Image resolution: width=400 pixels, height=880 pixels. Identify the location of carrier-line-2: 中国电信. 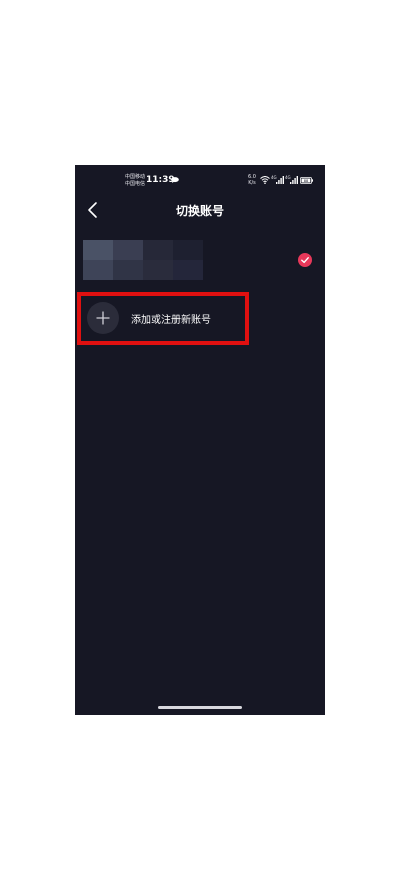
(135, 184).